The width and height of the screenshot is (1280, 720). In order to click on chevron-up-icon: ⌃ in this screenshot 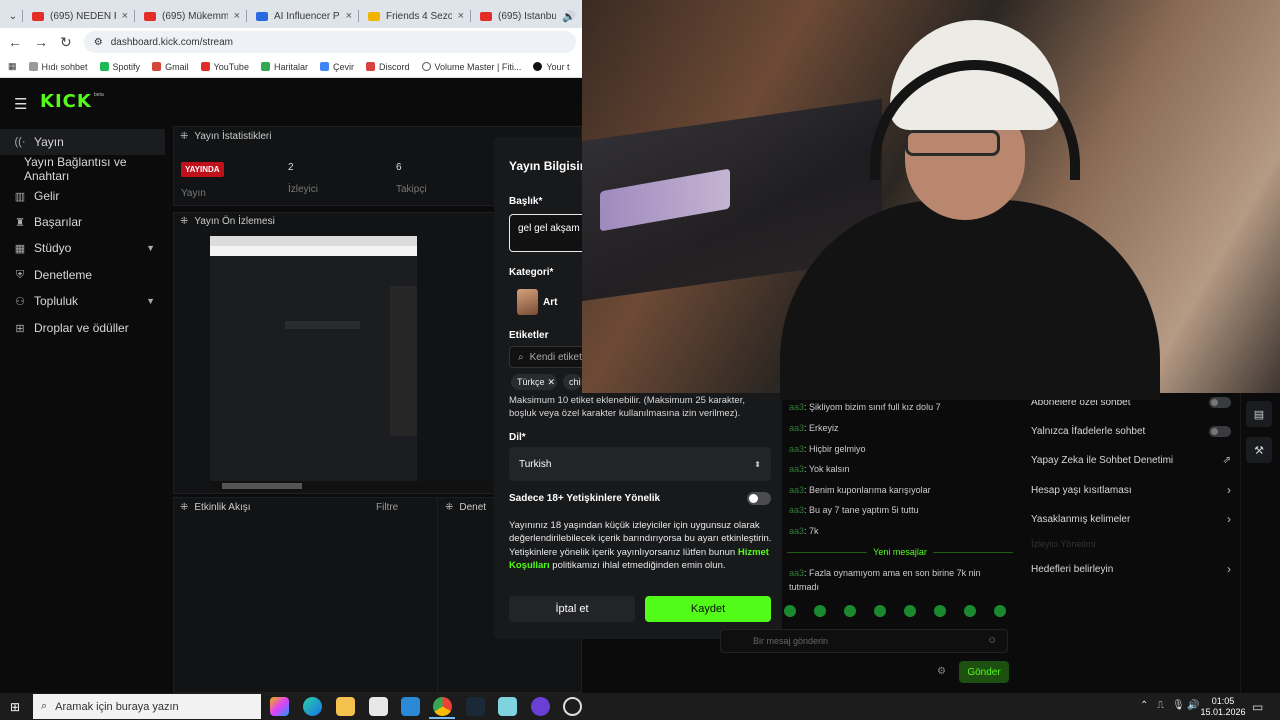, I will do `click(1144, 705)`.